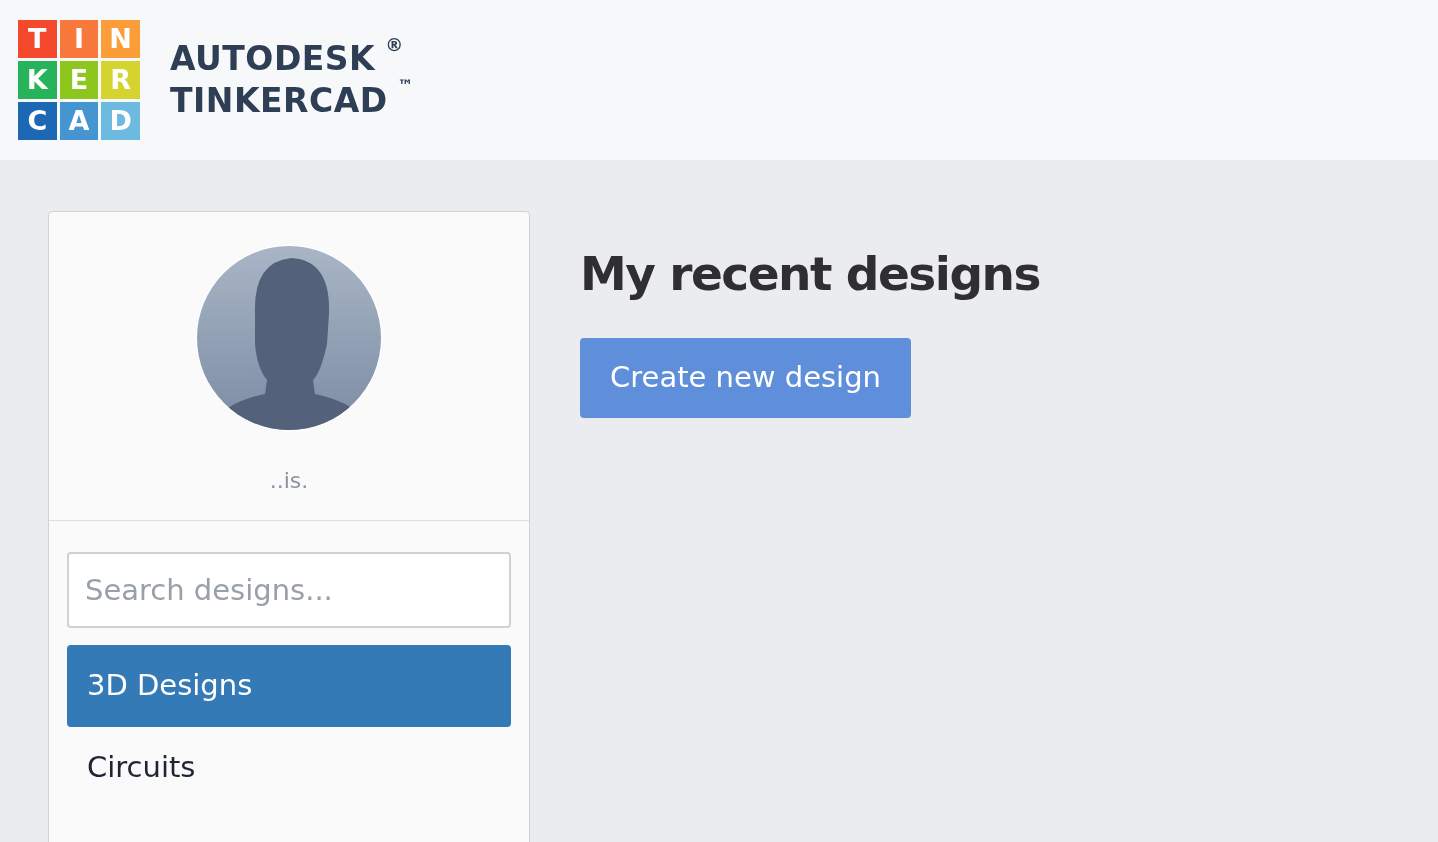  I want to click on username: ..is., so click(289, 481).